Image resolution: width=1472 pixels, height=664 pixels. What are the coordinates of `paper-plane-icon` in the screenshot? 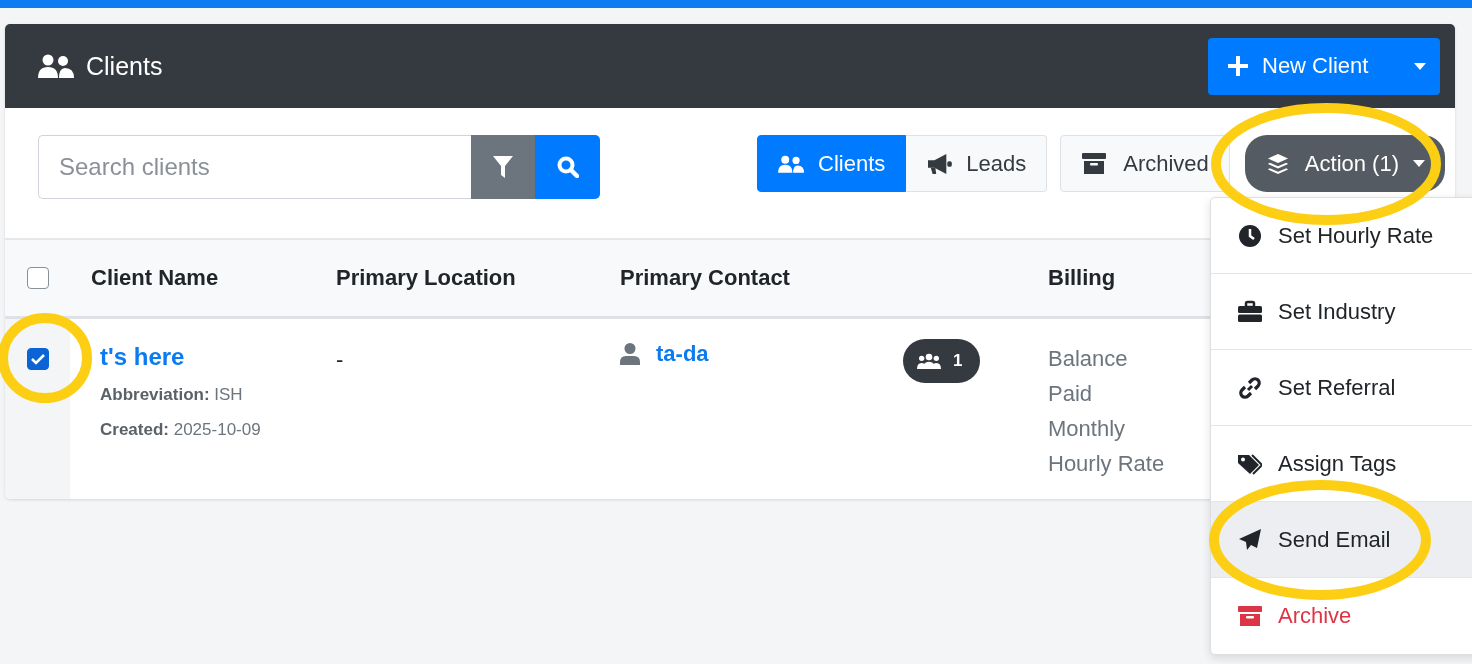 It's located at (1250, 539).